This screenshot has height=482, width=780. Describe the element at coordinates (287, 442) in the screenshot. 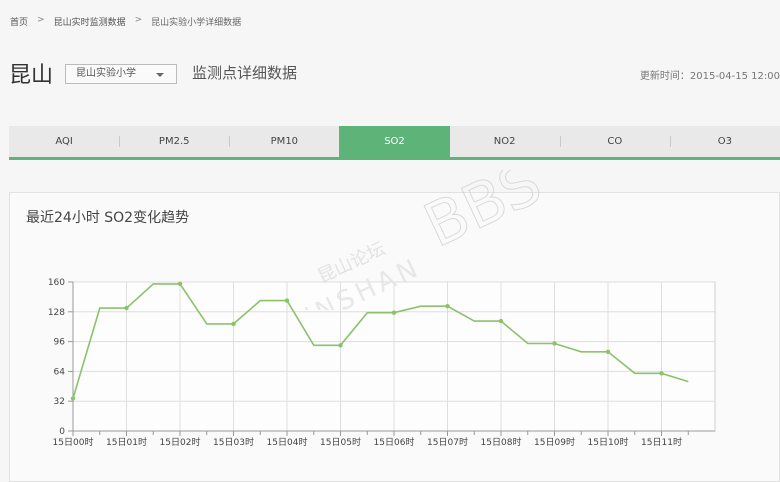

I see `x-tick-label: 15日04时` at that location.